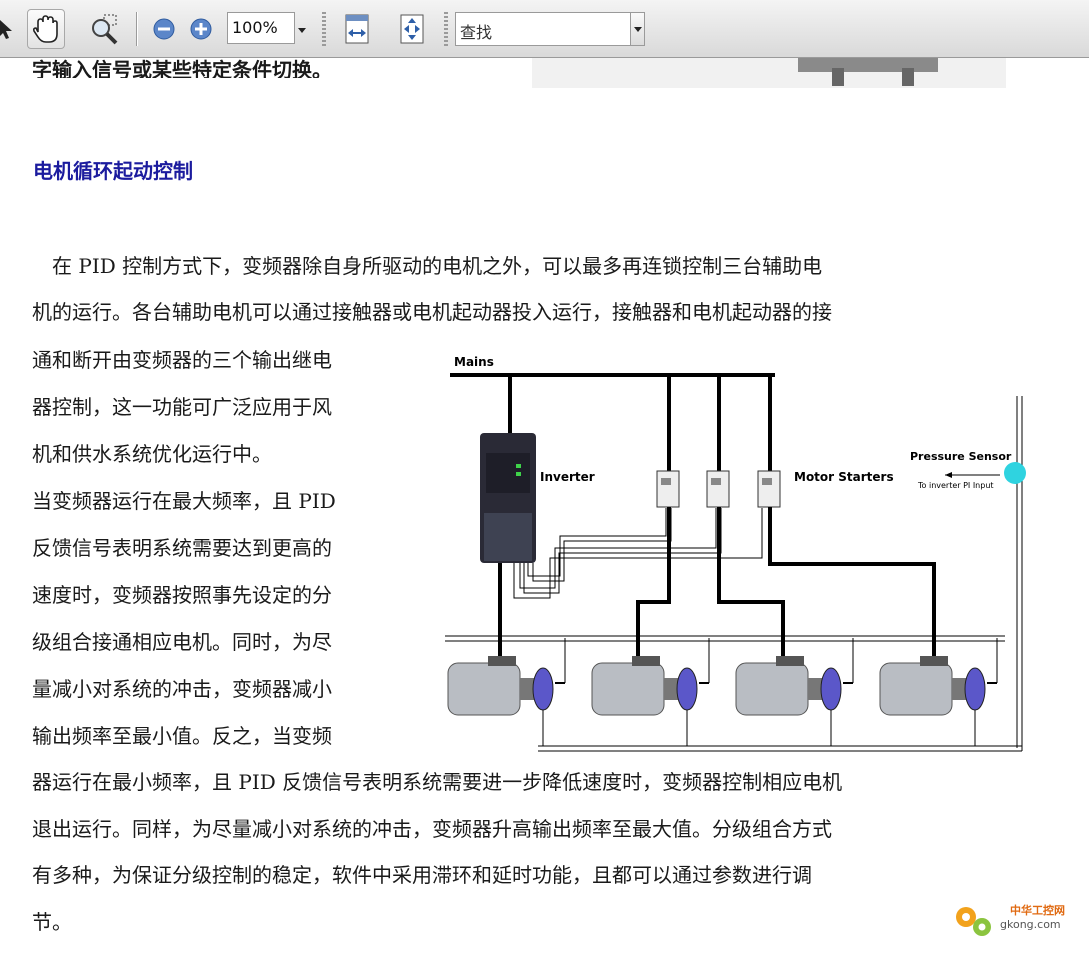 The height and width of the screenshot is (954, 1089). What do you see at coordinates (357, 29) in the screenshot?
I see `fit-width-icon` at bounding box center [357, 29].